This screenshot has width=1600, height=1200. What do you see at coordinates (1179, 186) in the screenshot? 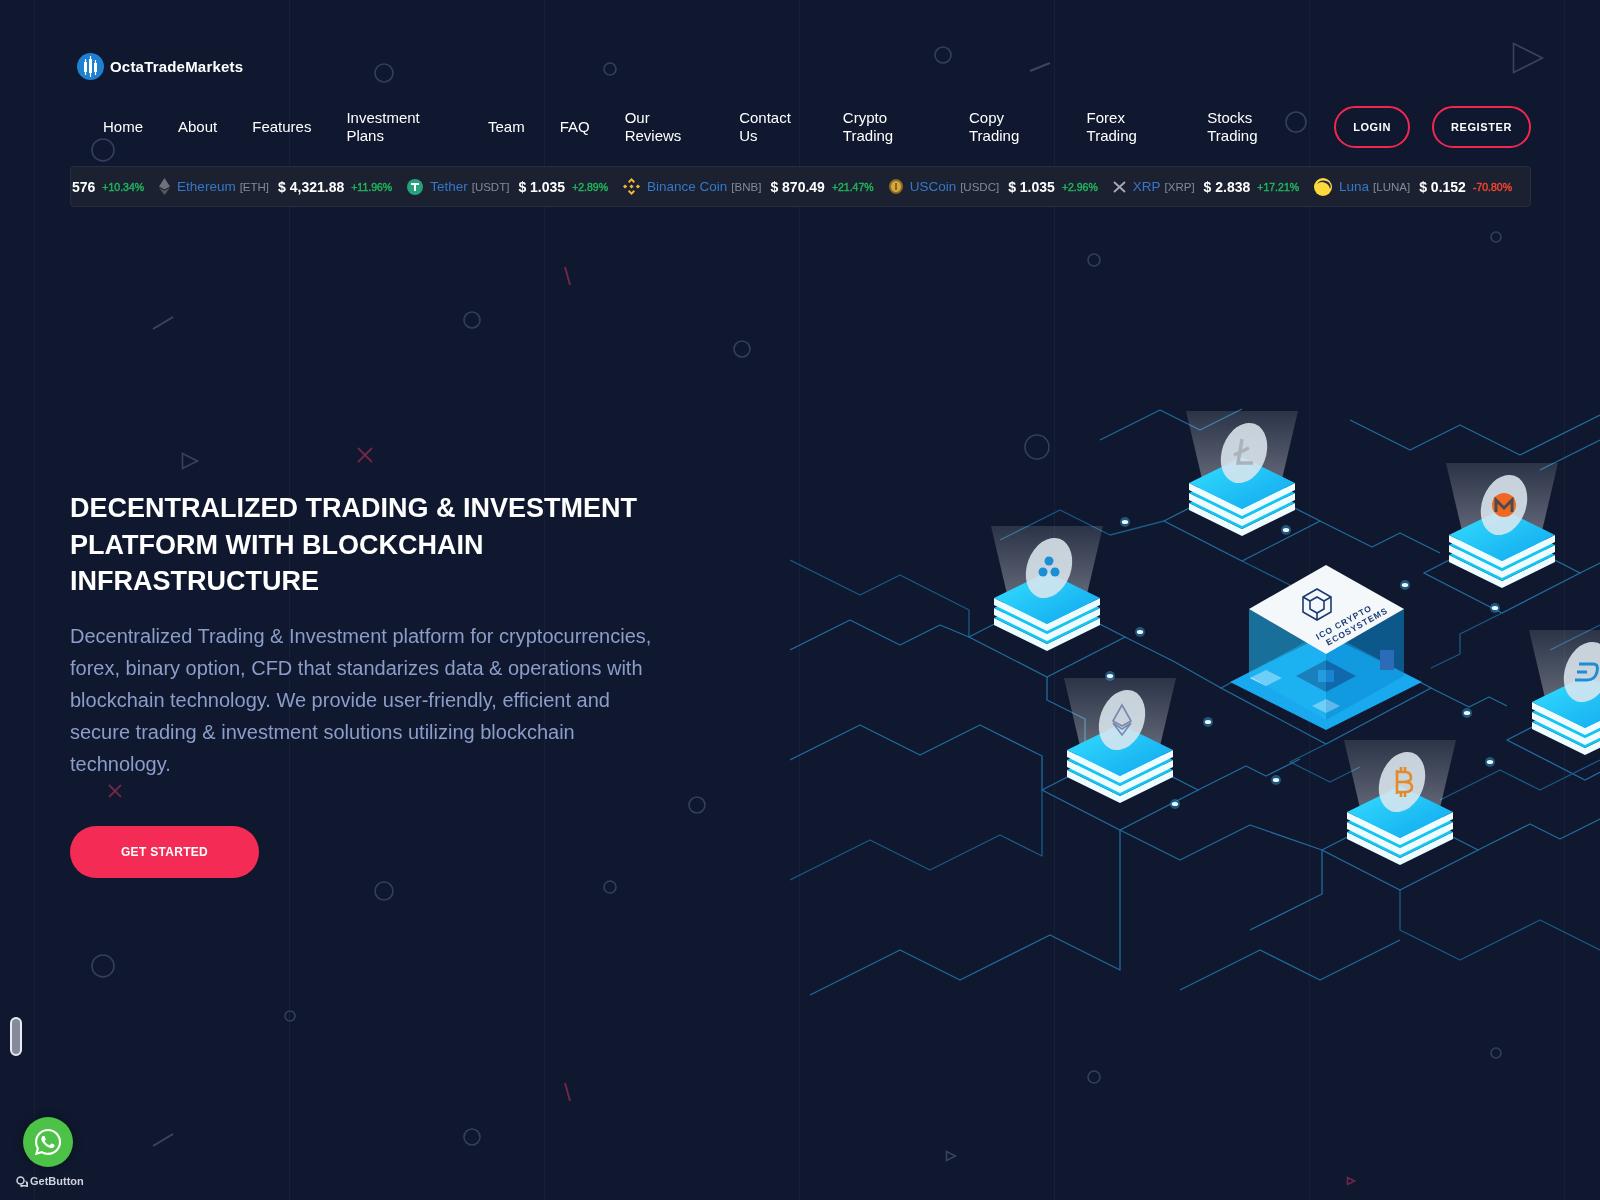
I see `coin-symbol: [XRP]` at bounding box center [1179, 186].